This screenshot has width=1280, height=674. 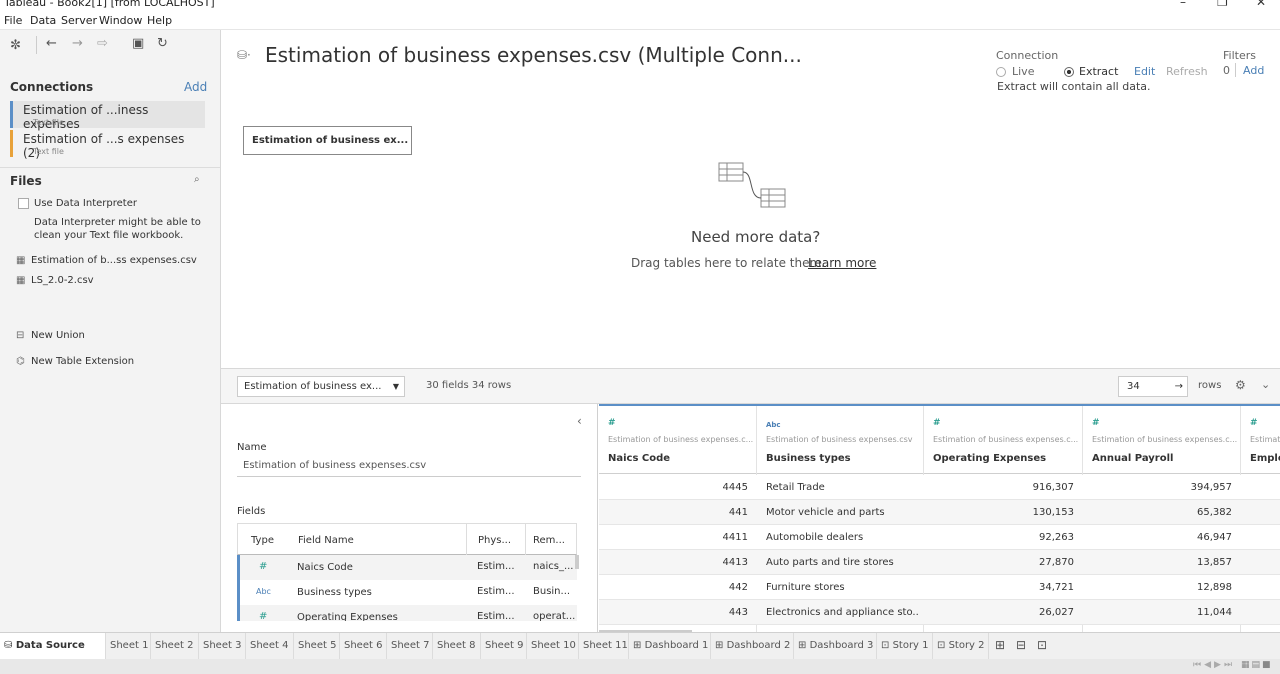 I want to click on sheet-tab-label: Sheet 3, so click(x=222, y=645).